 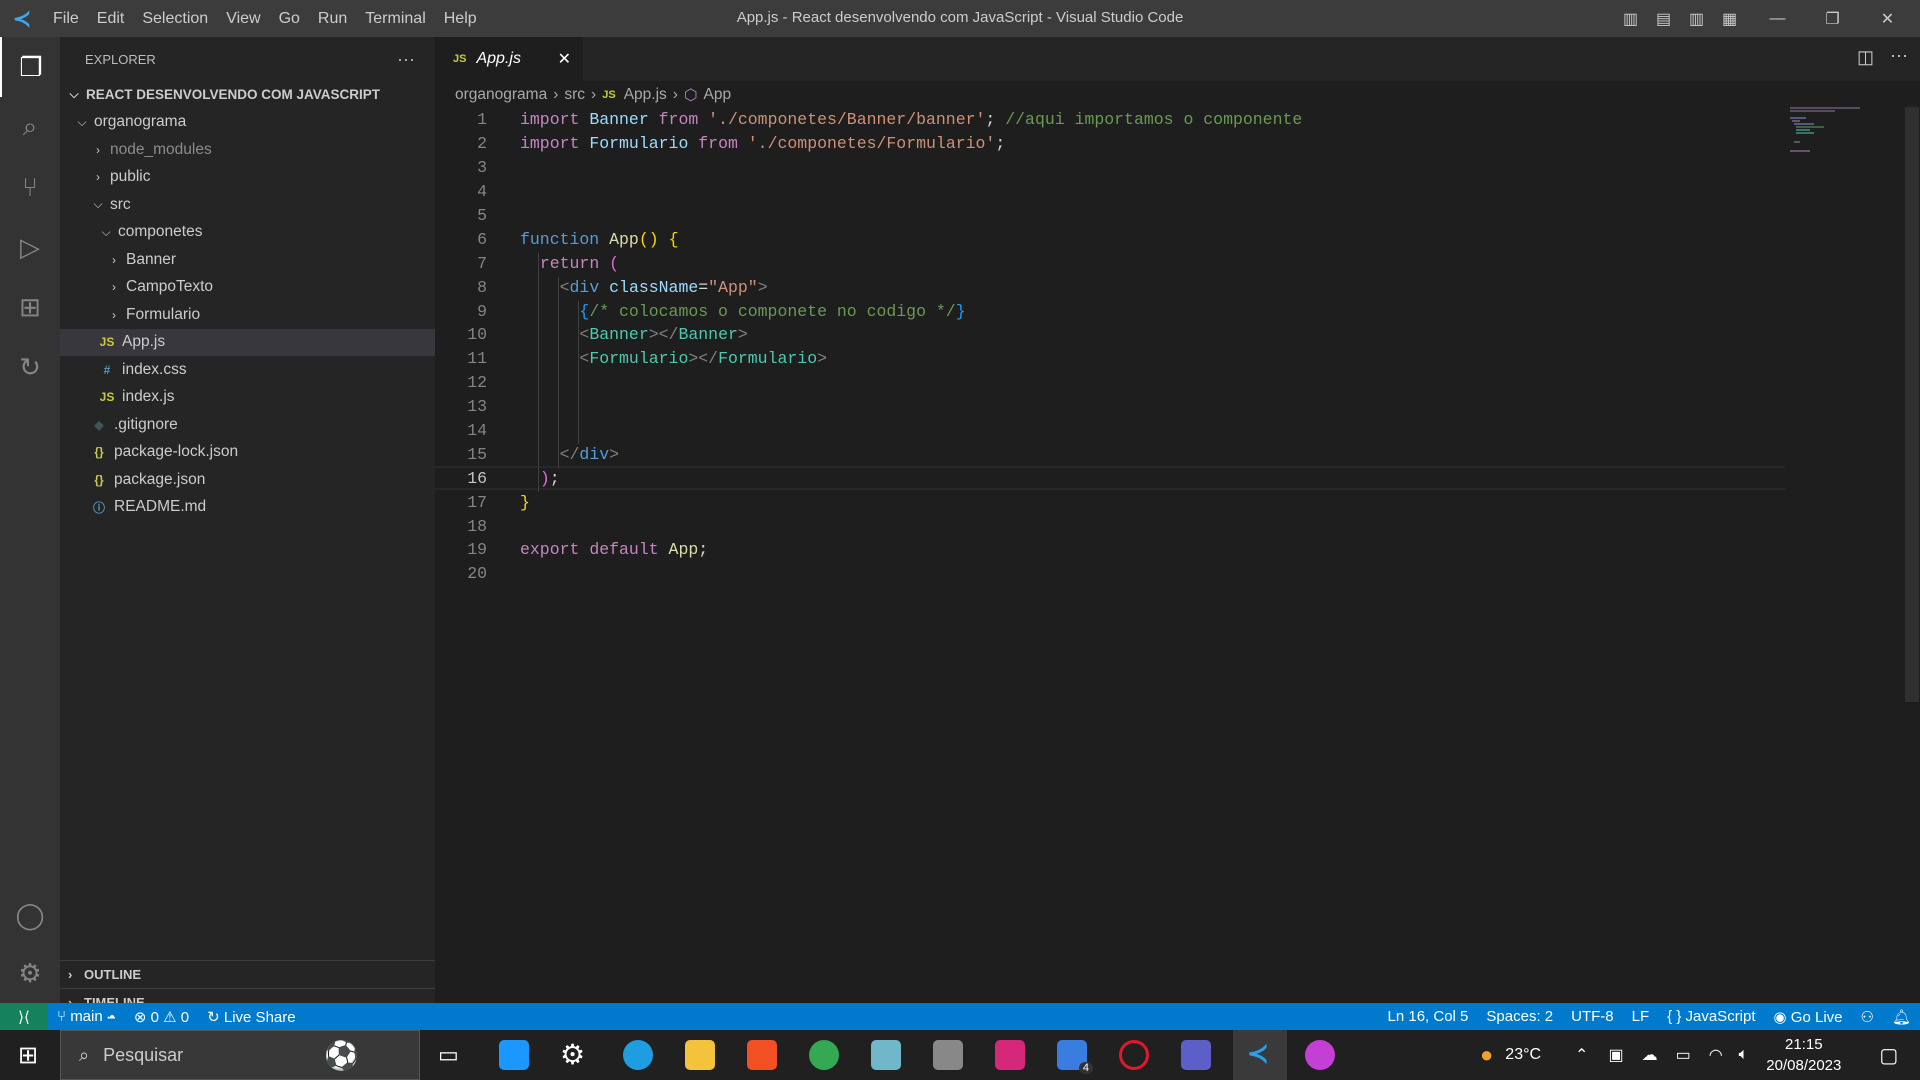 What do you see at coordinates (718, 95) in the screenshot?
I see `breadcrumb-item: App` at bounding box center [718, 95].